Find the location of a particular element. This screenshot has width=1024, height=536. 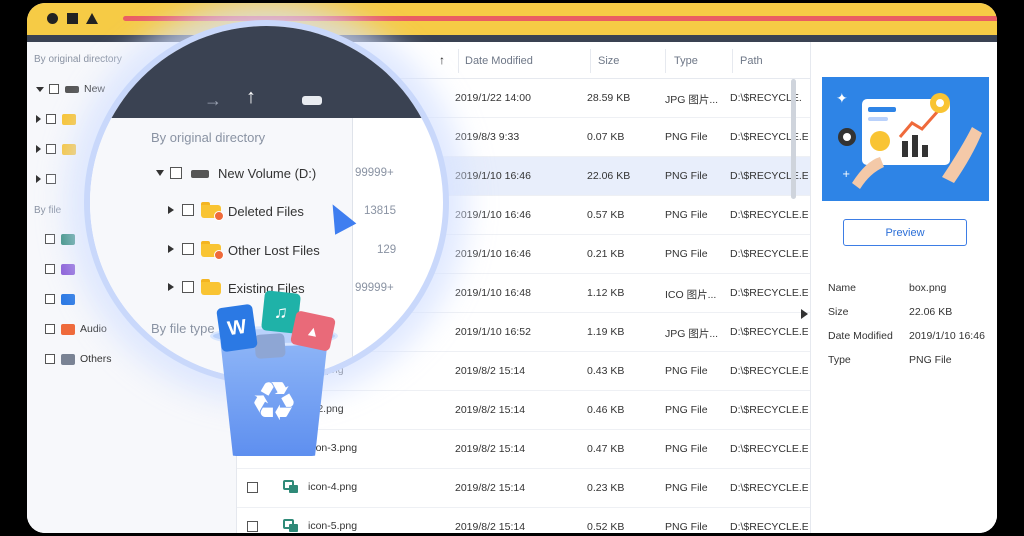

meta-value: 2019/1/10 16:46 is located at coordinates (947, 336).